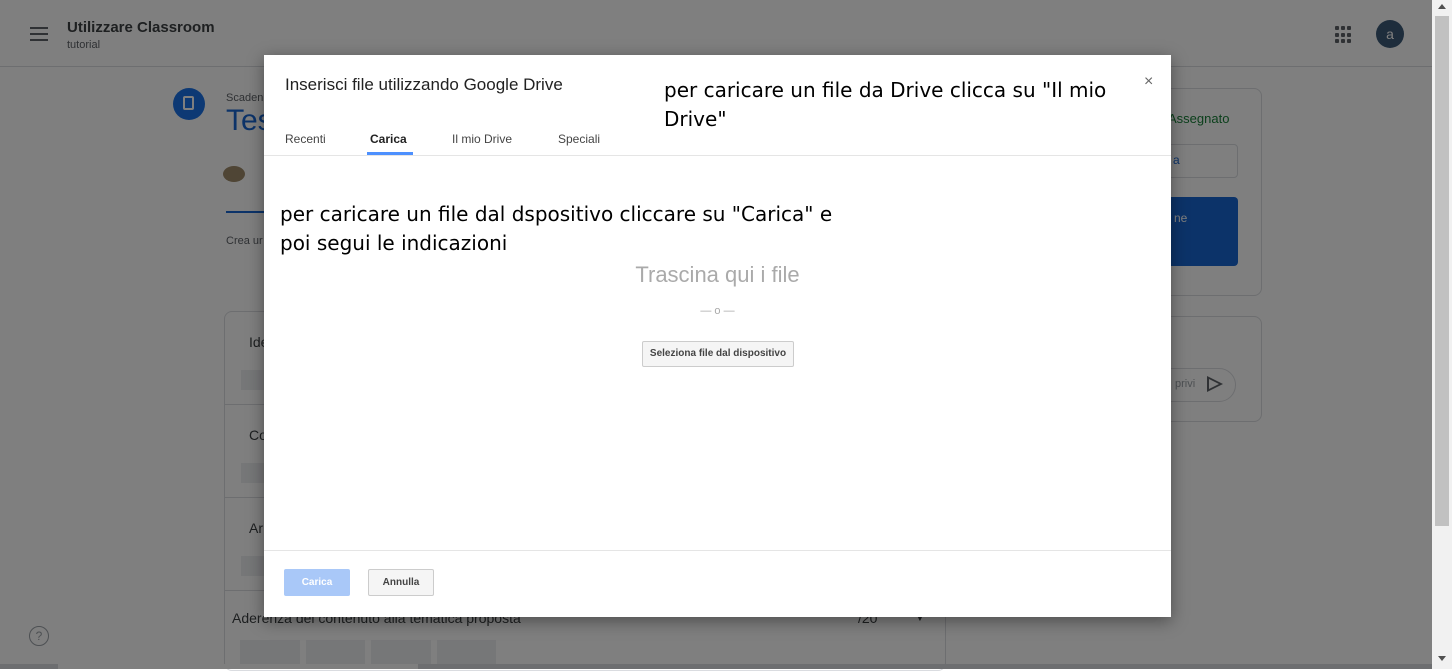  What do you see at coordinates (401, 582) in the screenshot?
I see `cancel-button: Annulla` at bounding box center [401, 582].